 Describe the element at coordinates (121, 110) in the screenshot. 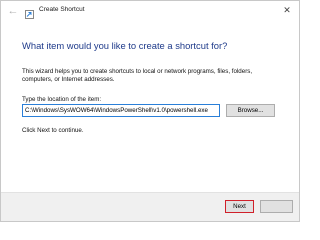

I see `location-input` at that location.